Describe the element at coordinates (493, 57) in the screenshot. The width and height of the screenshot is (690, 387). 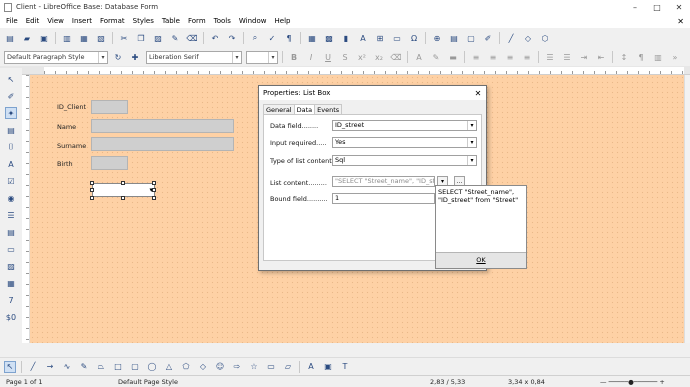
I see `align-center-icon: ≡` at that location.